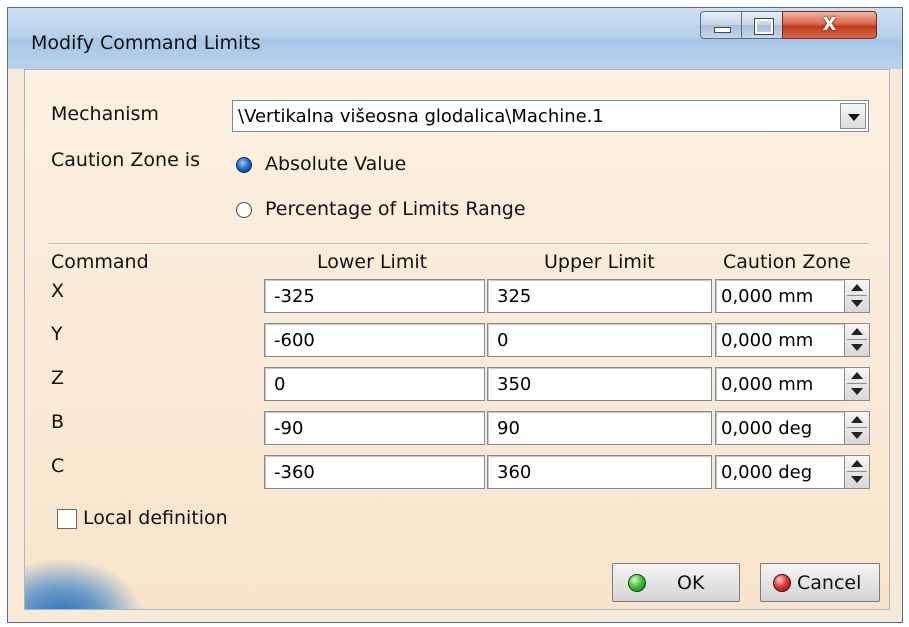  Describe the element at coordinates (100, 262) in the screenshot. I see `column-header-command: Command` at that location.